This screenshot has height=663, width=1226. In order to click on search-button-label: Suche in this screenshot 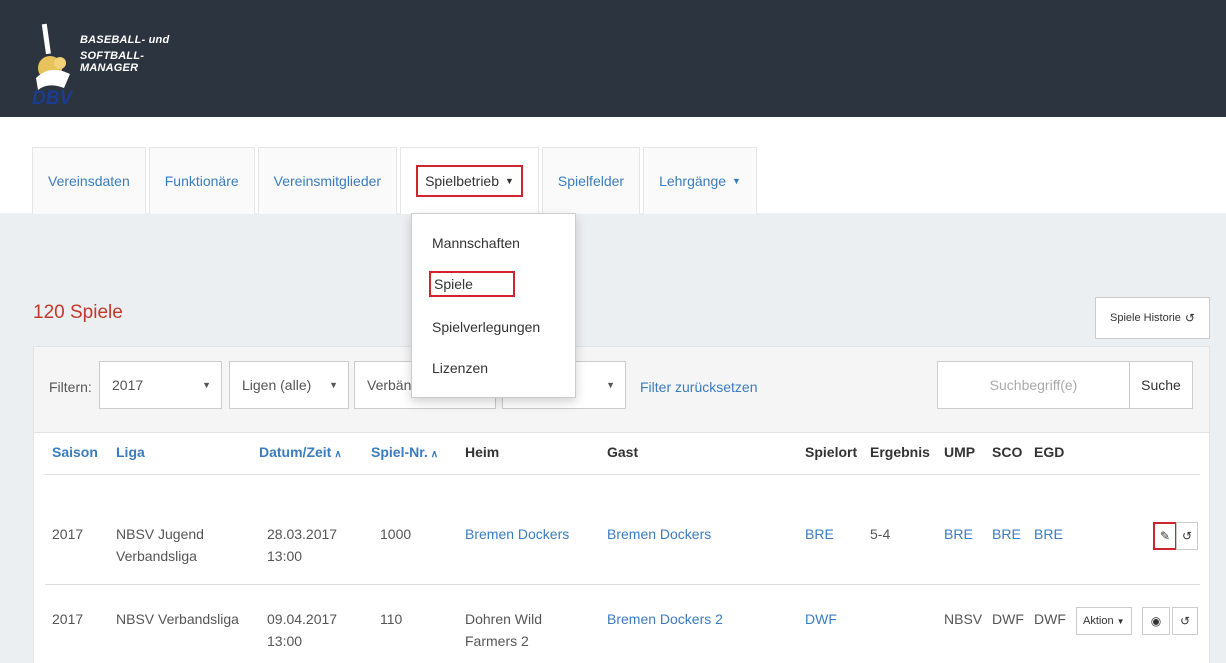, I will do `click(1161, 385)`.